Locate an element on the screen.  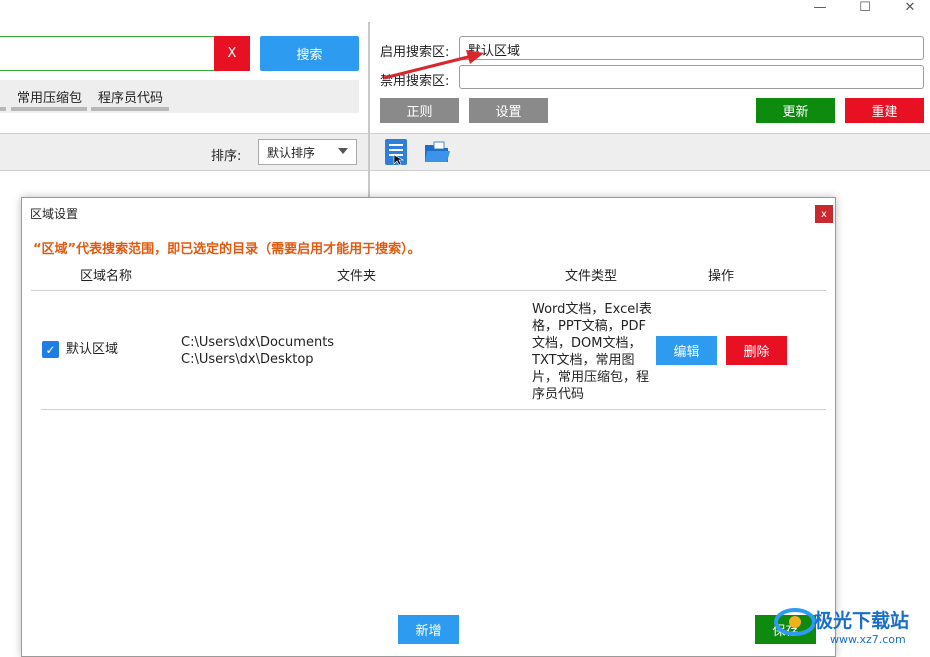
open-folder-icon is located at coordinates (437, 152).